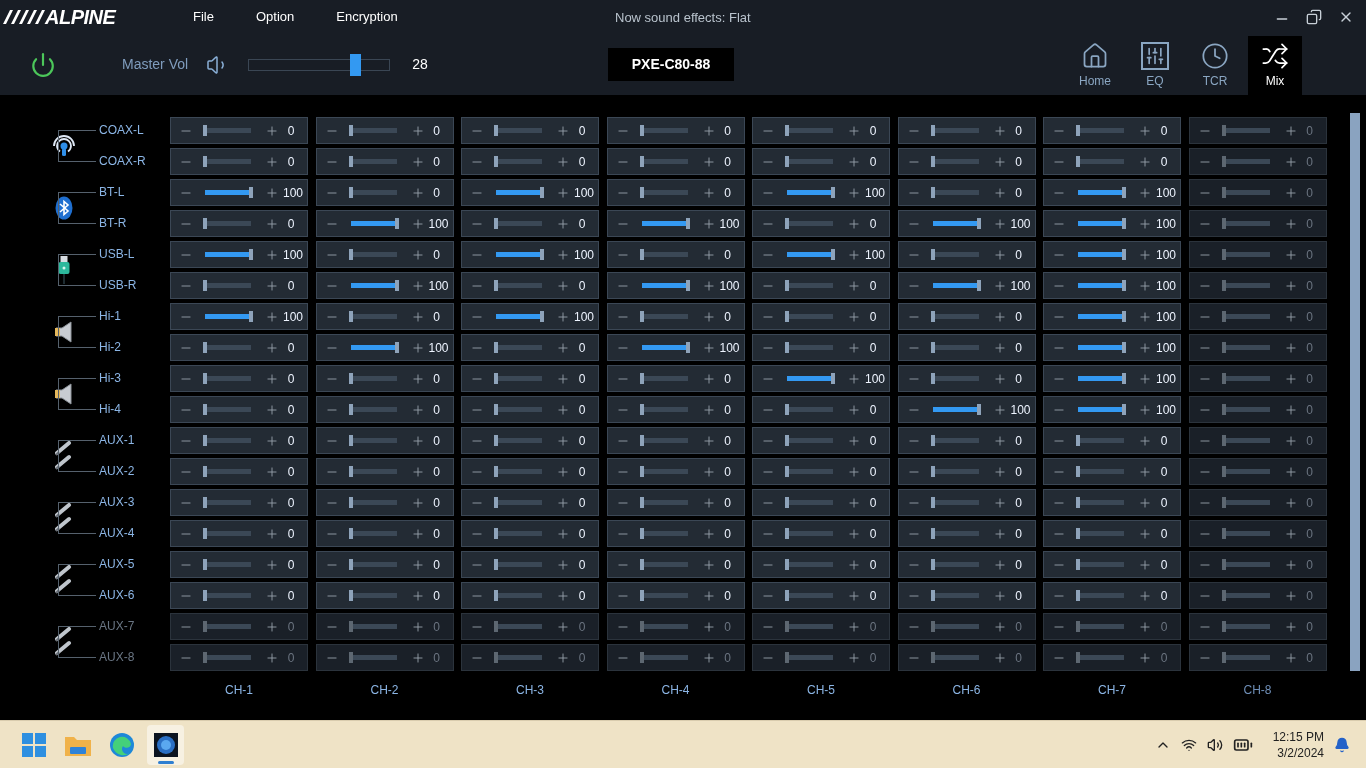  What do you see at coordinates (1215, 65) in the screenshot?
I see `nav-tab: TCR` at bounding box center [1215, 65].